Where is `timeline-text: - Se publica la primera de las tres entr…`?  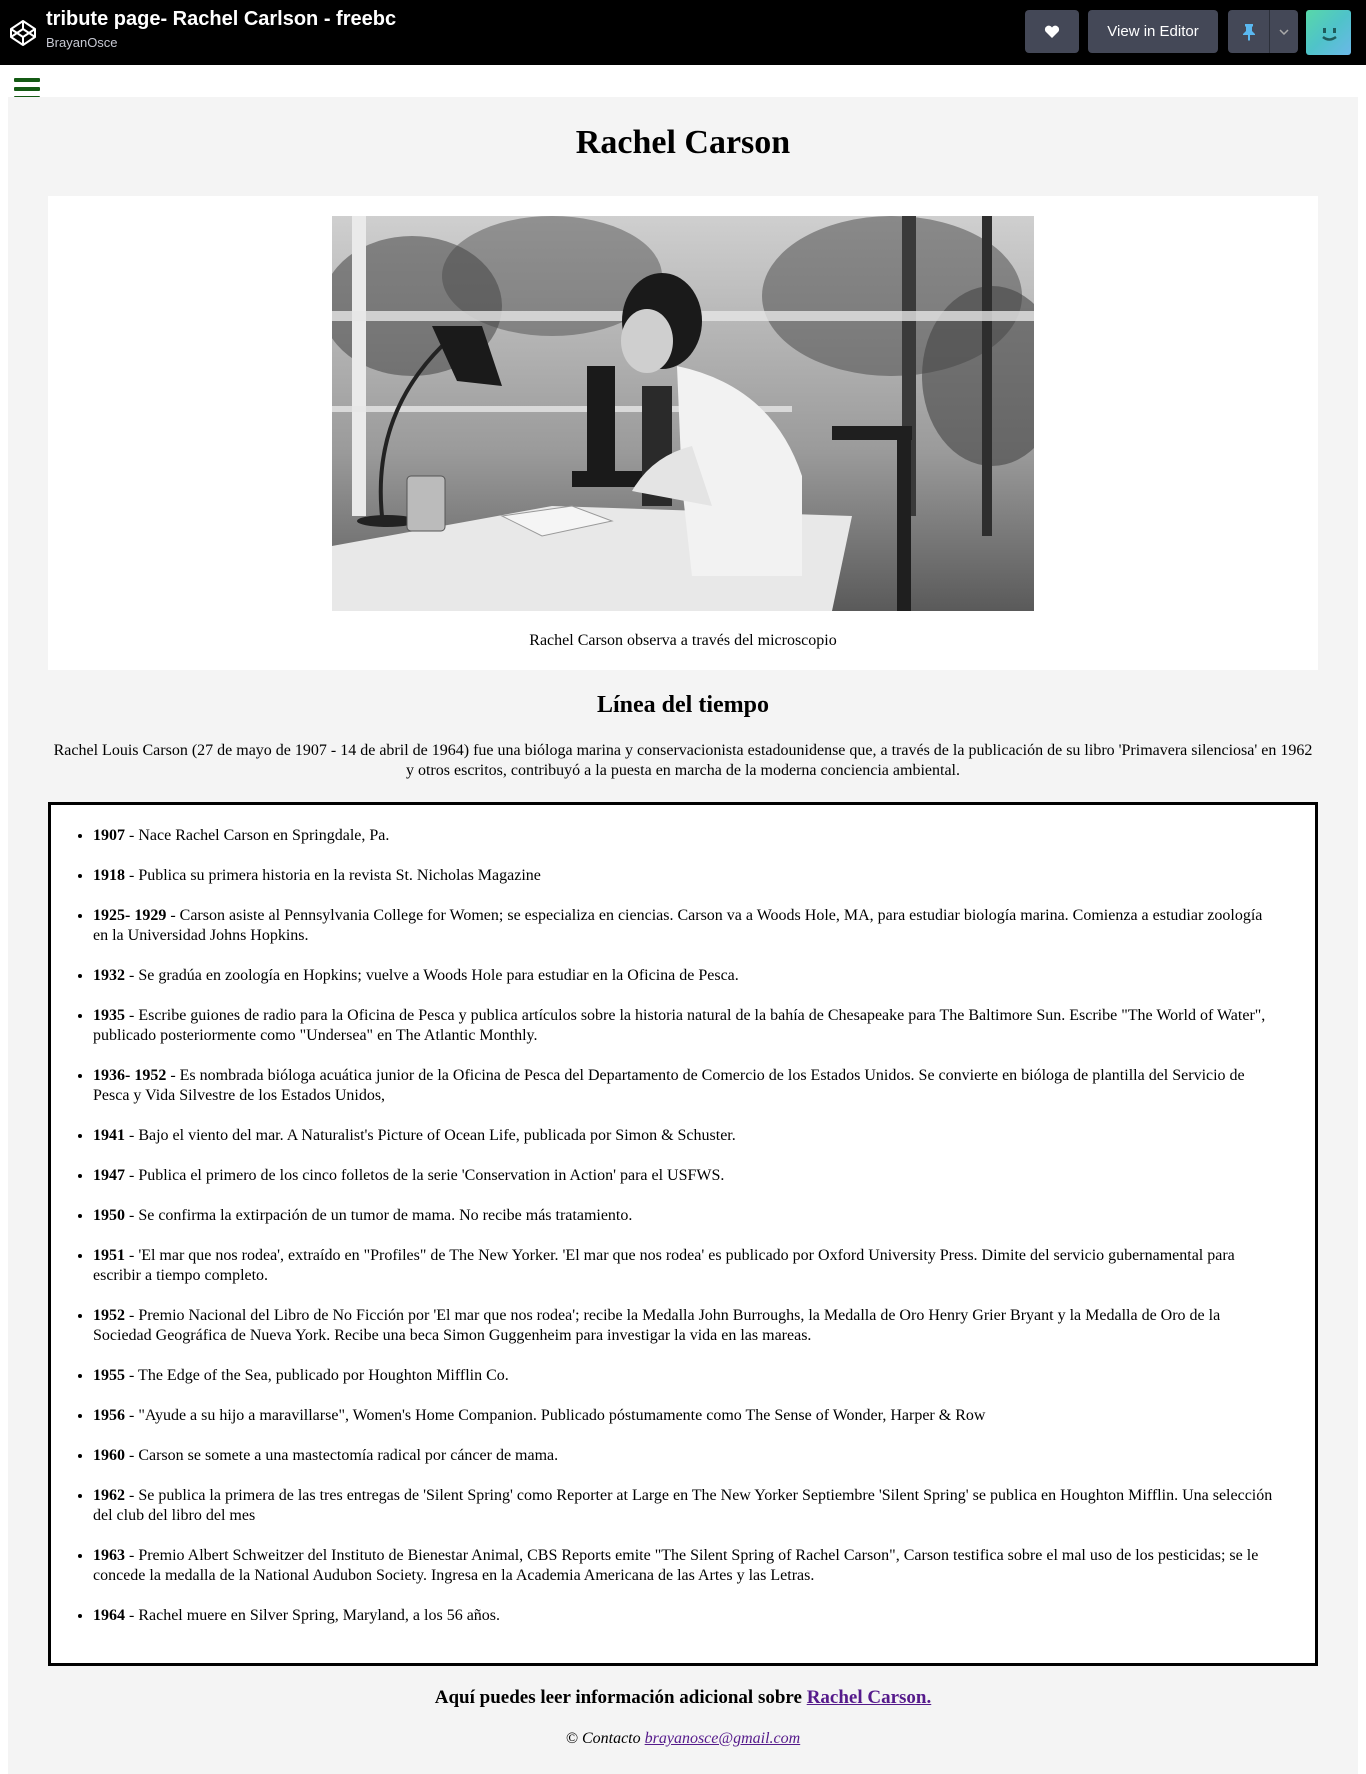
timeline-text: - Se publica la primera de las tres entr… is located at coordinates (683, 1505).